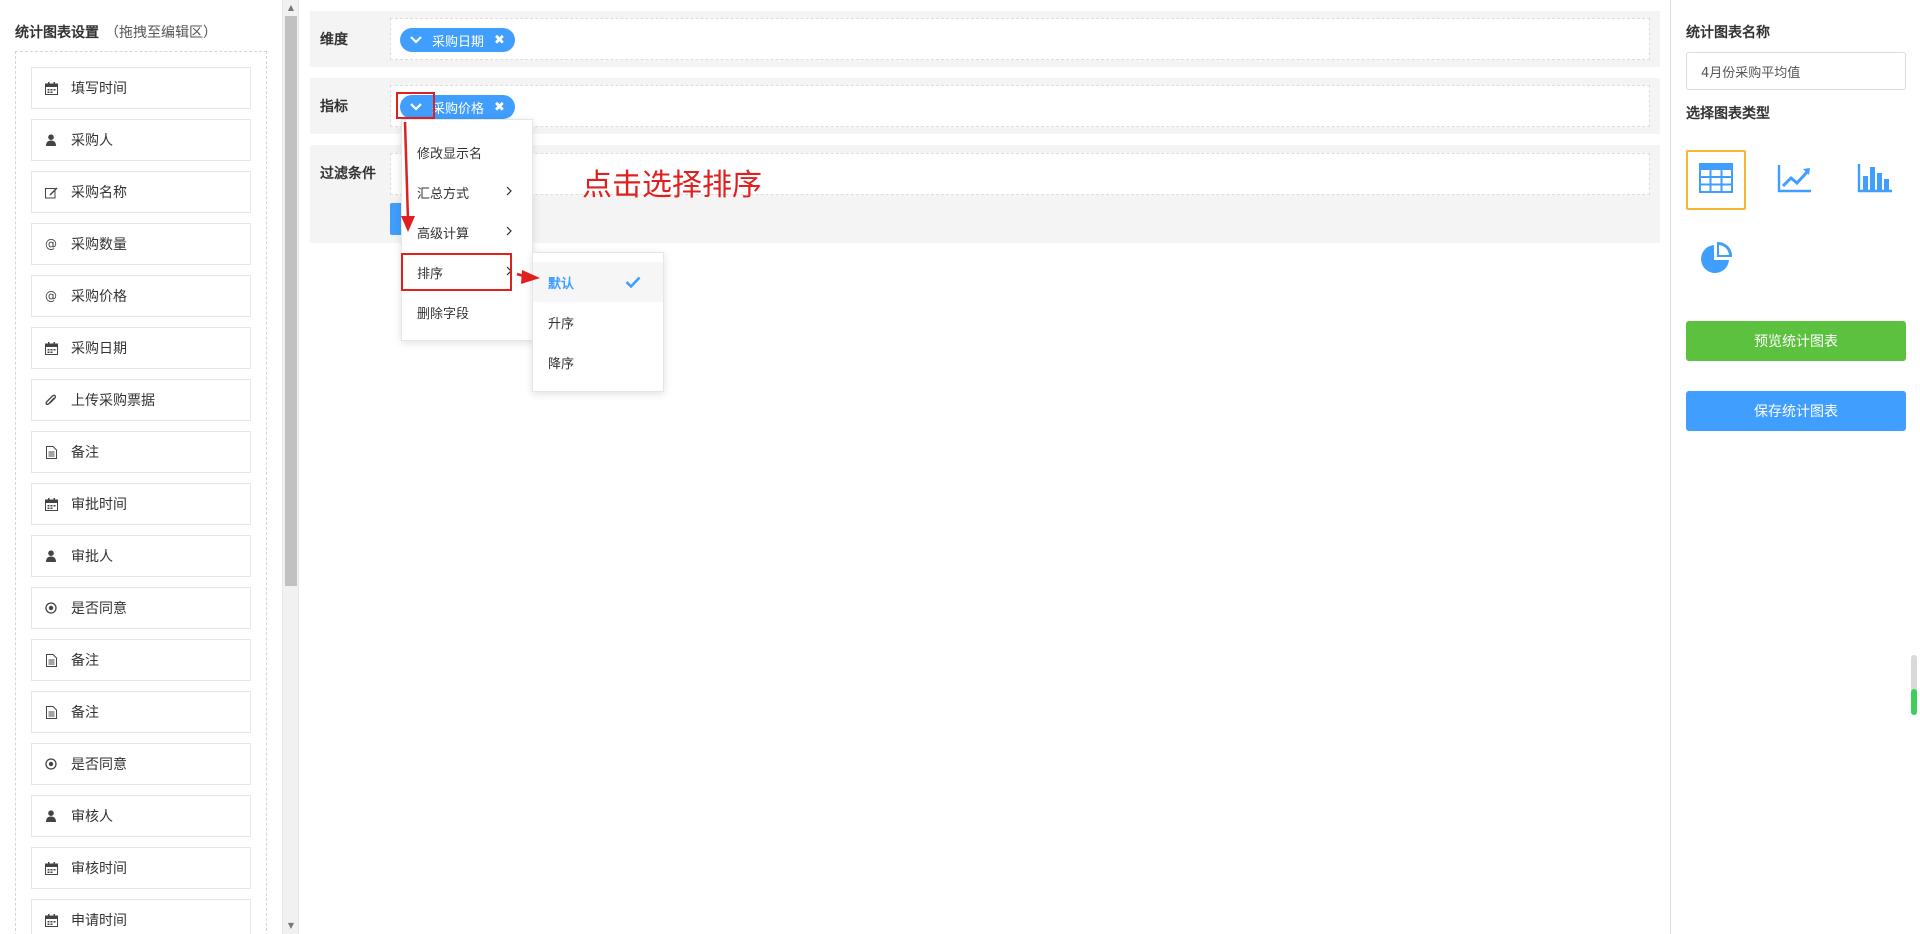 The image size is (1920, 934). I want to click on chart-type-bar, so click(1875, 180).